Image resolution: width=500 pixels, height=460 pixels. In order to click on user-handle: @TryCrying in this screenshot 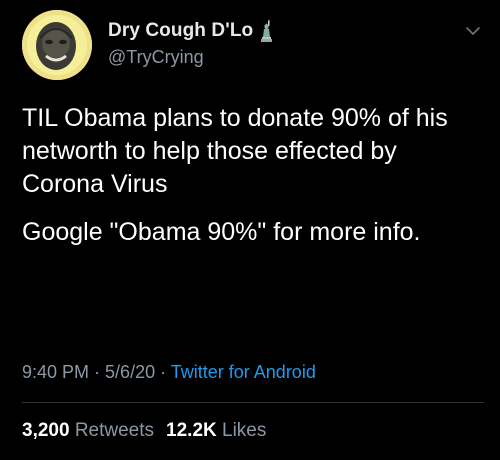, I will do `click(191, 57)`.